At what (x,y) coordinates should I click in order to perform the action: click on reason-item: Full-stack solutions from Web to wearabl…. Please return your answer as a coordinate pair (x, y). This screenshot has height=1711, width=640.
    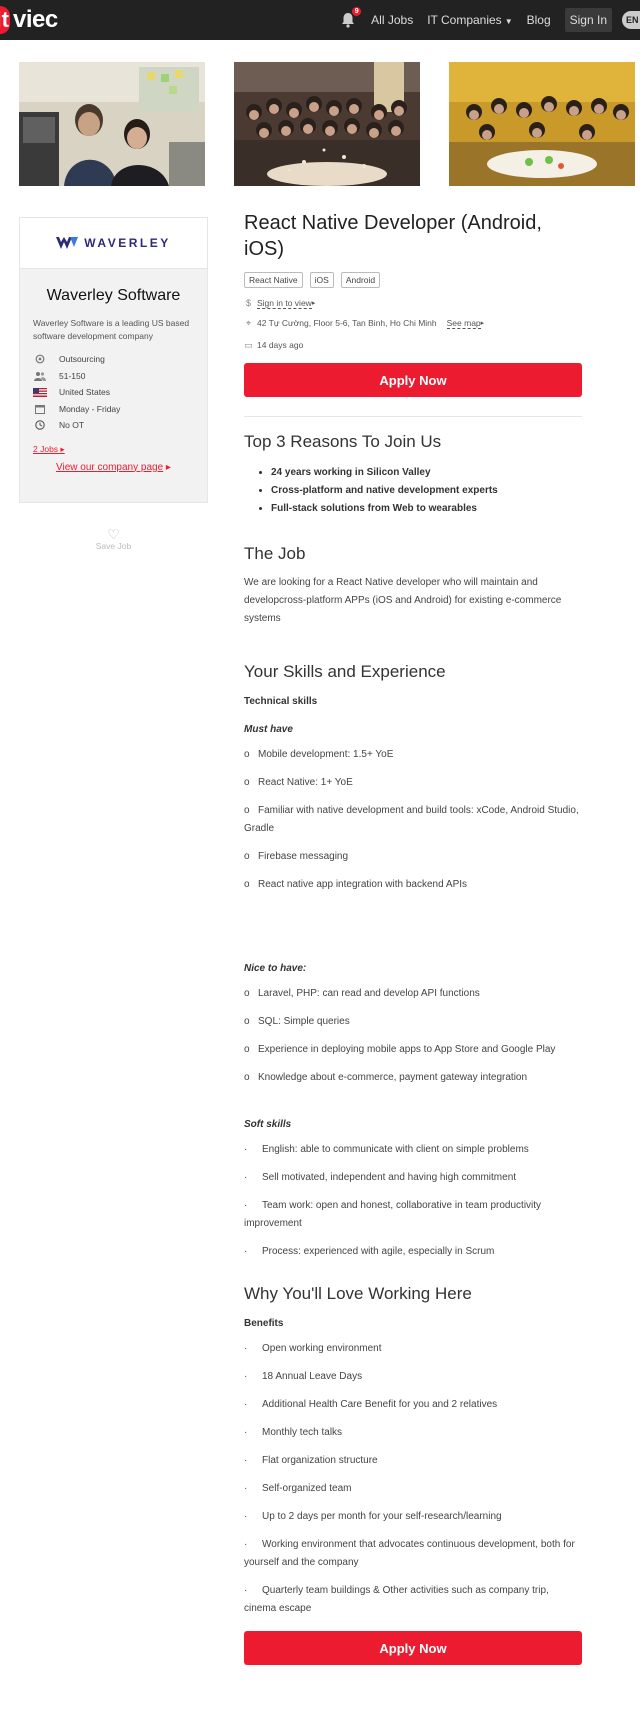
    Looking at the image, I should click on (426, 509).